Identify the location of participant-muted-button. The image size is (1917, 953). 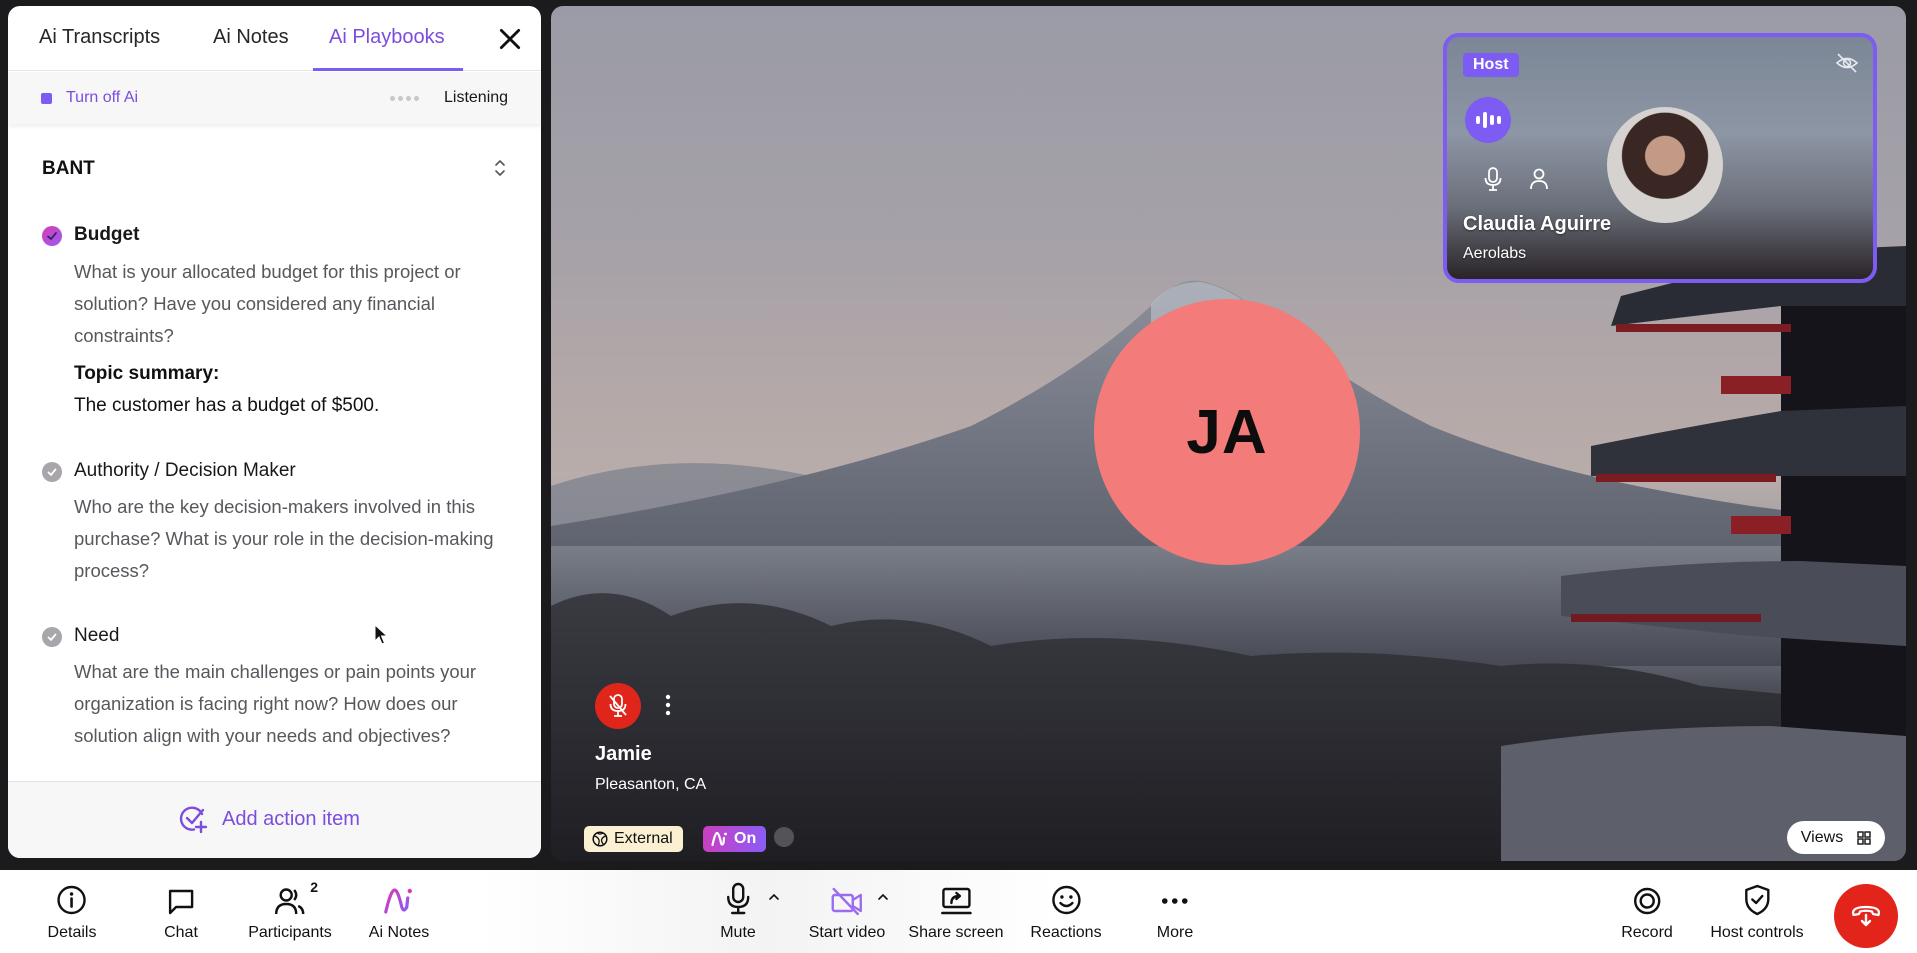
(618, 706).